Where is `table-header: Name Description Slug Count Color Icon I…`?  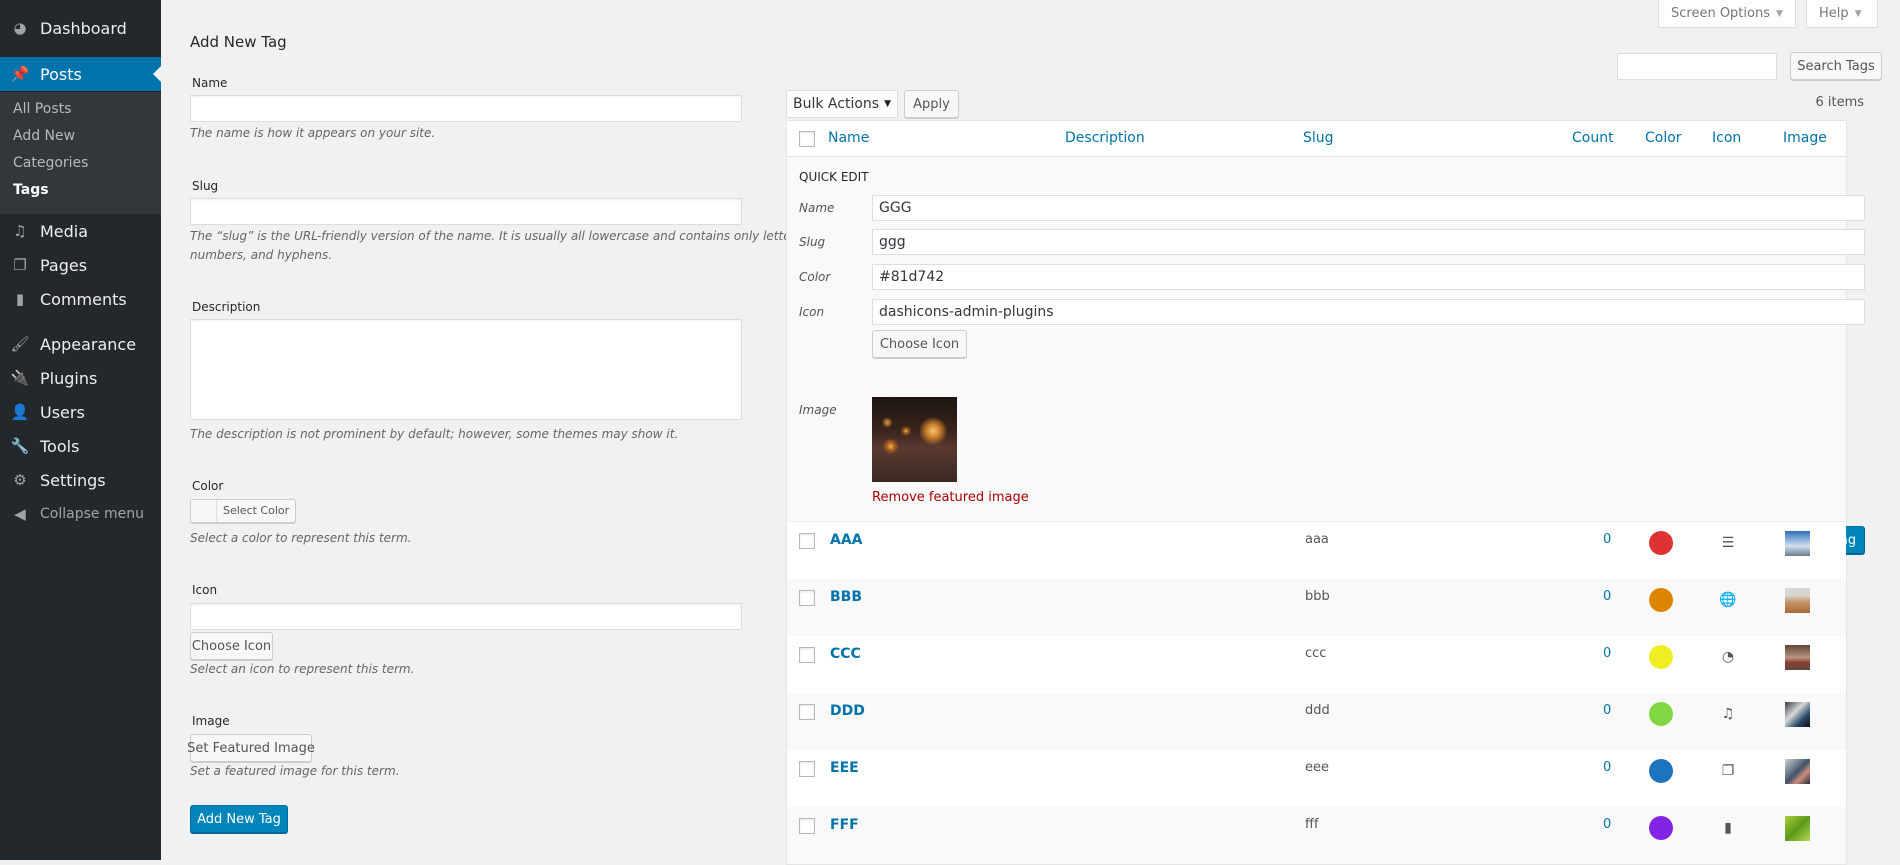 table-header: Name Description Slug Count Color Icon I… is located at coordinates (1316, 139).